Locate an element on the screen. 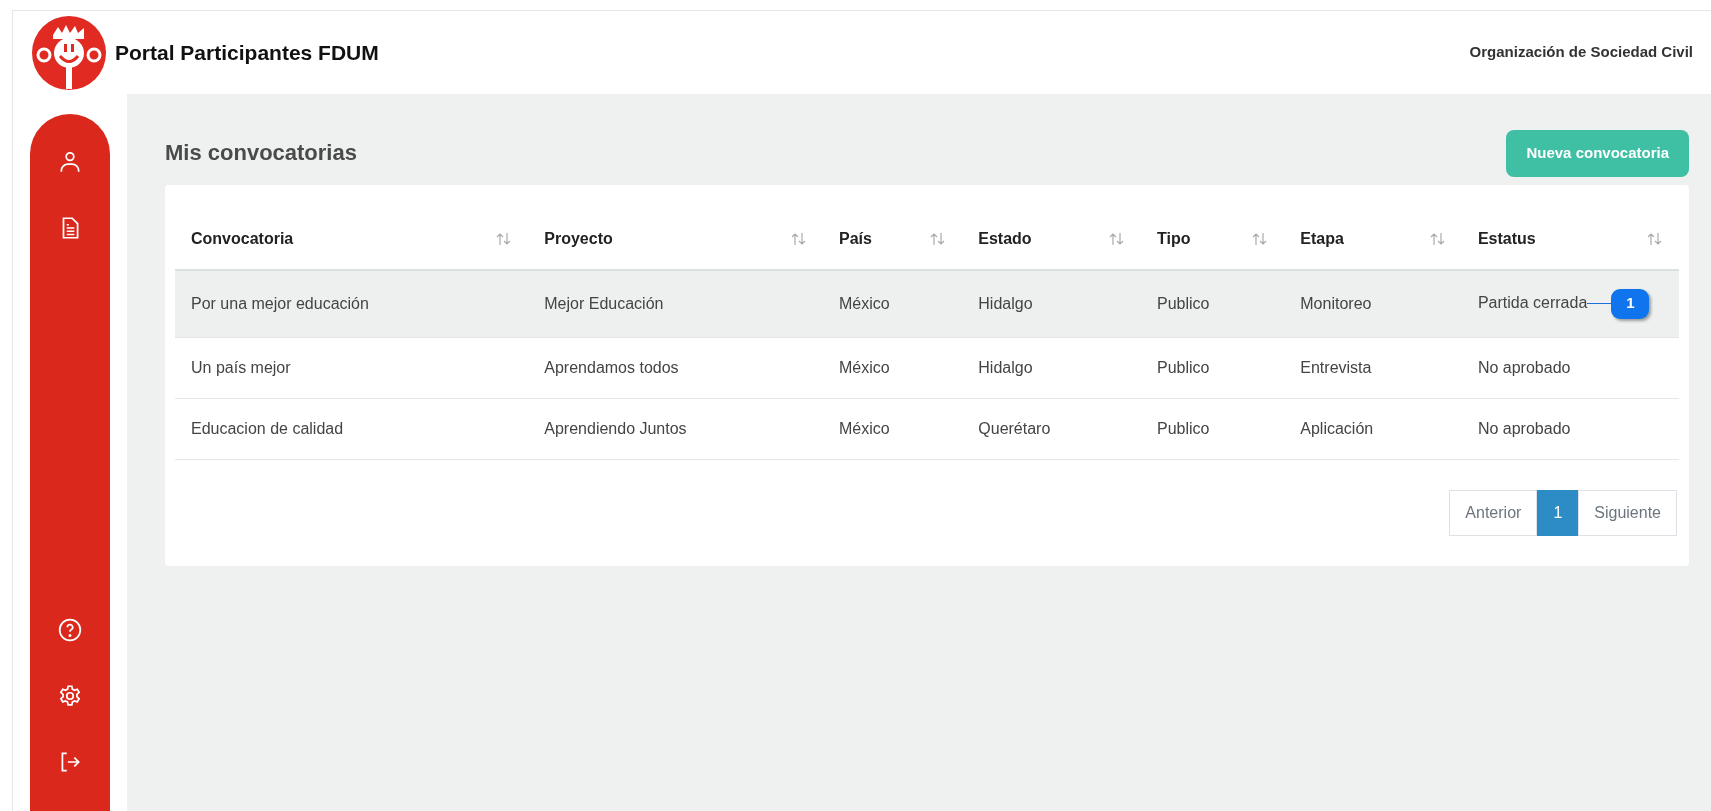  table-cell: Monitoreo is located at coordinates (1336, 303).